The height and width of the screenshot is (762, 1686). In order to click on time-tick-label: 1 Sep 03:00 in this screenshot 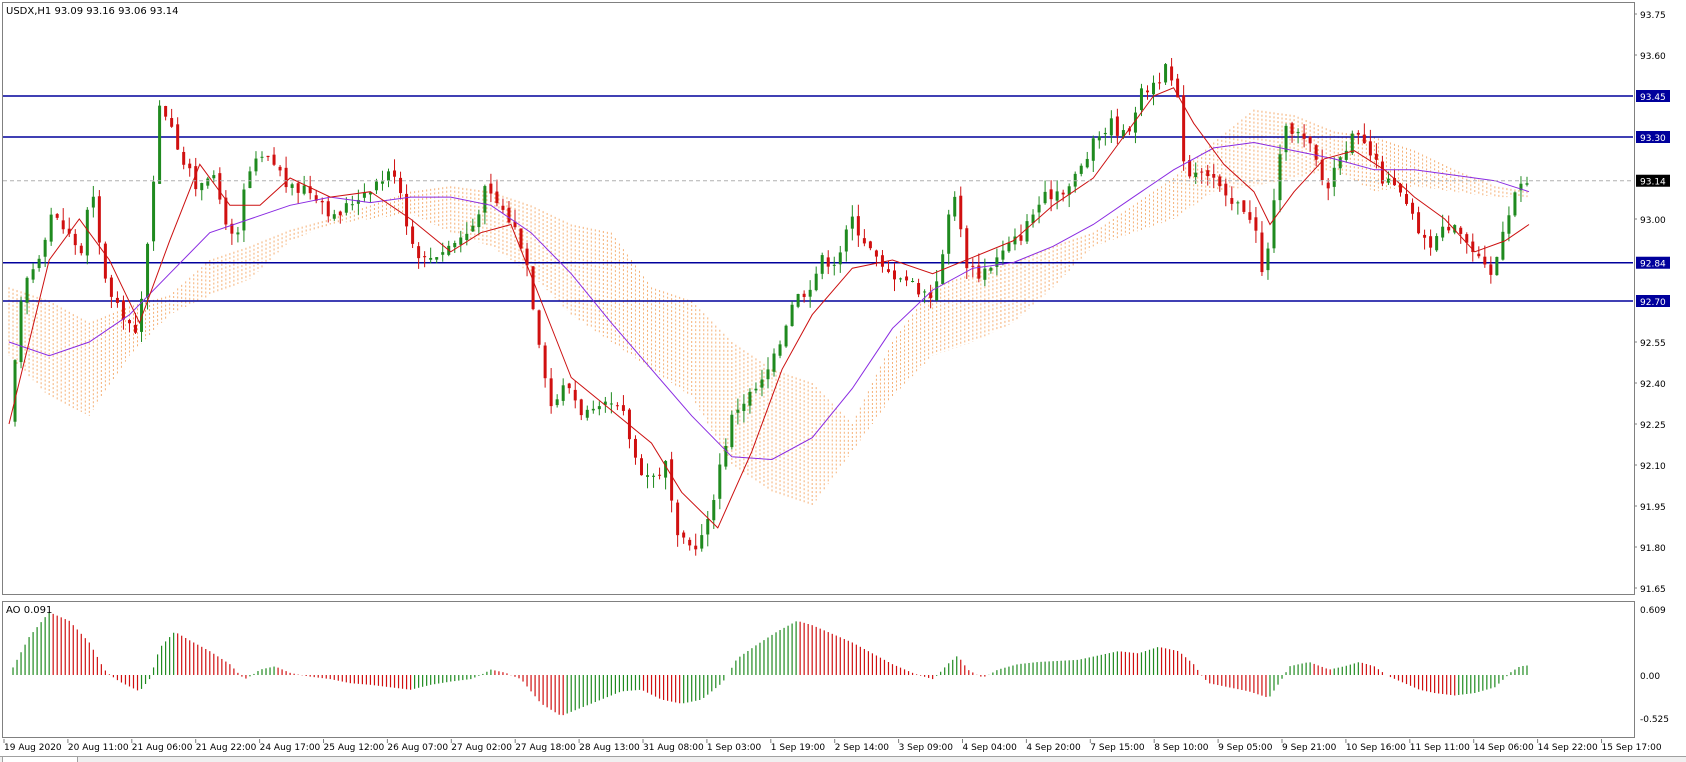, I will do `click(734, 748)`.